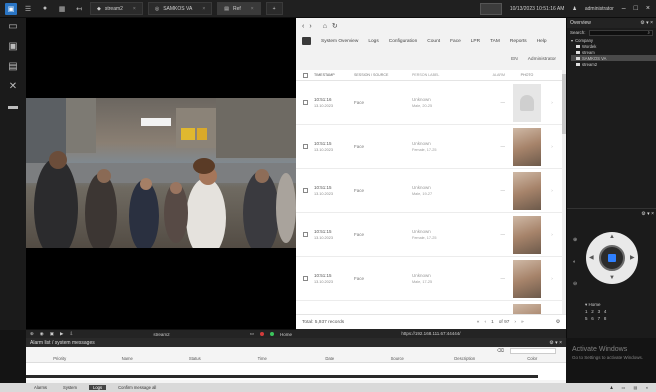 Image resolution: width=656 pixels, height=392 pixels. What do you see at coordinates (478, 322) in the screenshot?
I see `first-page-button: «` at bounding box center [478, 322].